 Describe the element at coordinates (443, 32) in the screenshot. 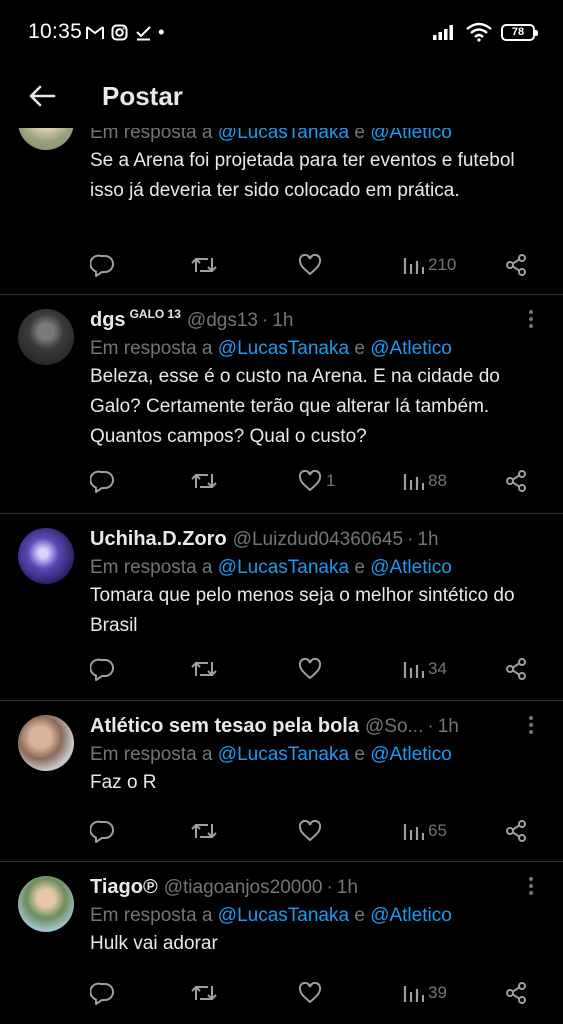

I see `signal-icon` at that location.